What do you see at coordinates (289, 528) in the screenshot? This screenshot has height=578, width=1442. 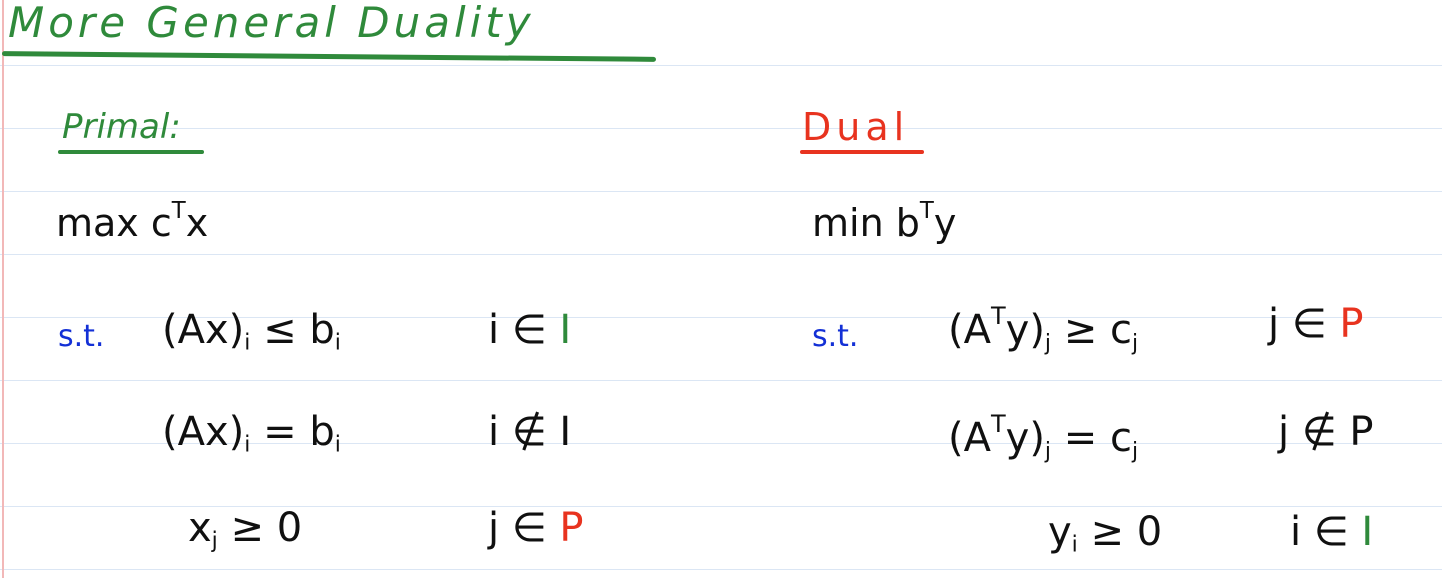 I see `primal-c3-rhs: 0` at bounding box center [289, 528].